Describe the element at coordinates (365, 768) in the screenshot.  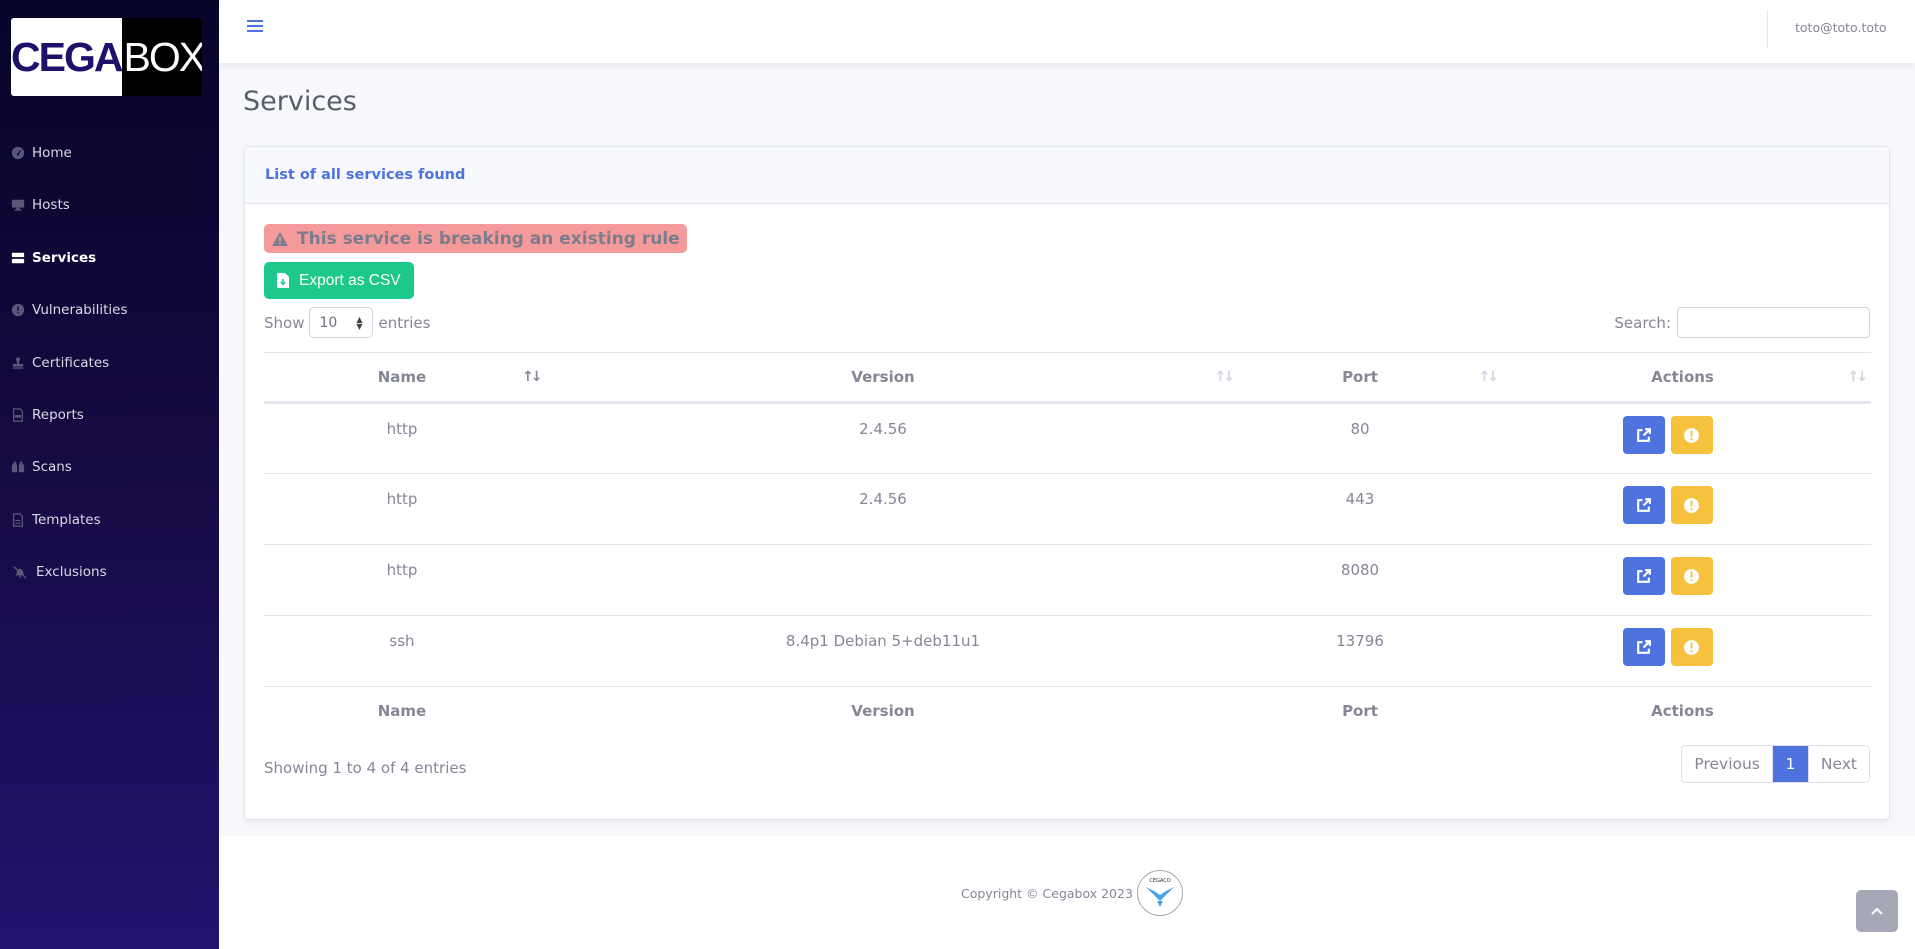
I see `table-info: Showing 1 to 4 of 4 entries` at that location.